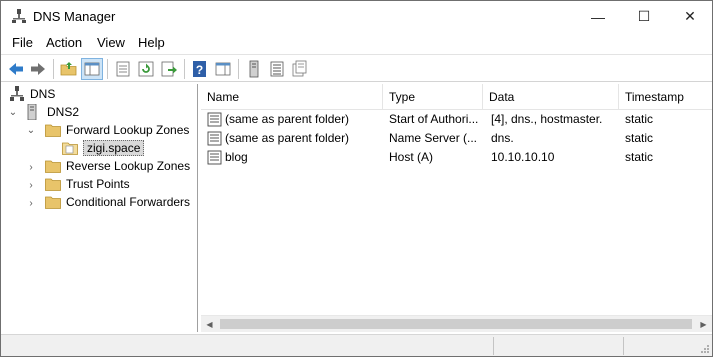  I want to click on column-header-type: Type, so click(433, 97).